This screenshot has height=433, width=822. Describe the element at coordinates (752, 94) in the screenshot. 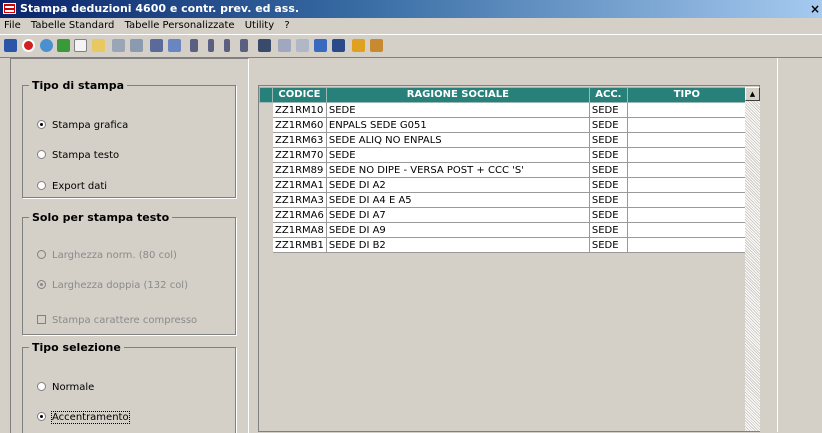

I see `scroll-up-icon: ▲` at that location.